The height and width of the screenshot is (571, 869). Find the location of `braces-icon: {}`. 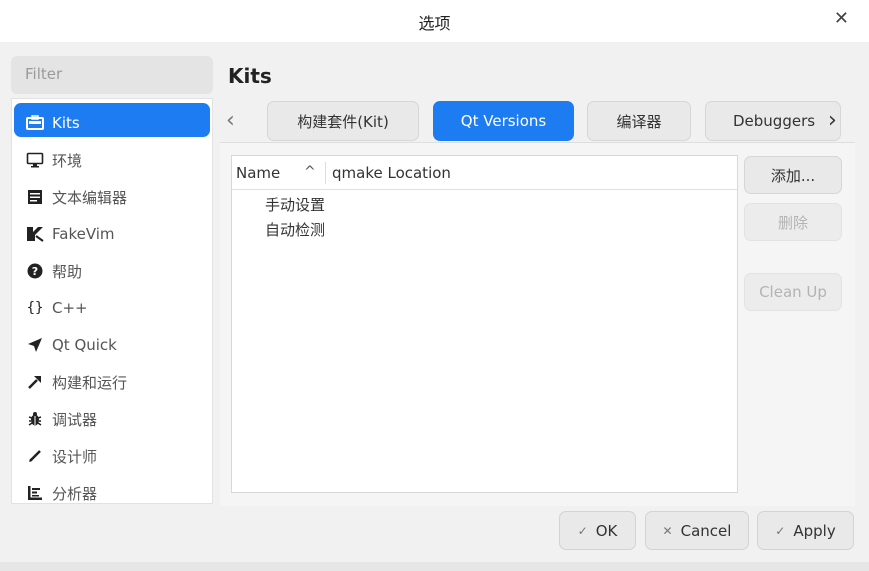

braces-icon: {} is located at coordinates (35, 308).